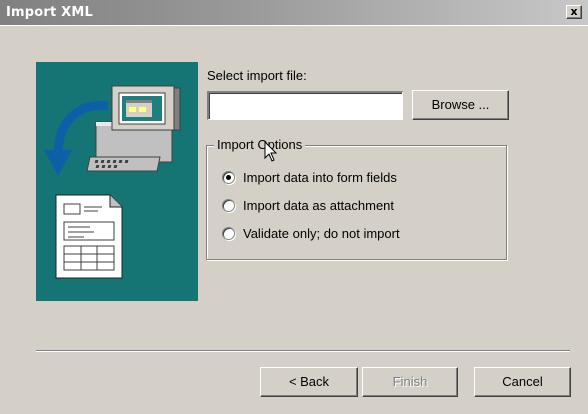 The image size is (588, 414). I want to click on radio-dot-icon, so click(228, 177).